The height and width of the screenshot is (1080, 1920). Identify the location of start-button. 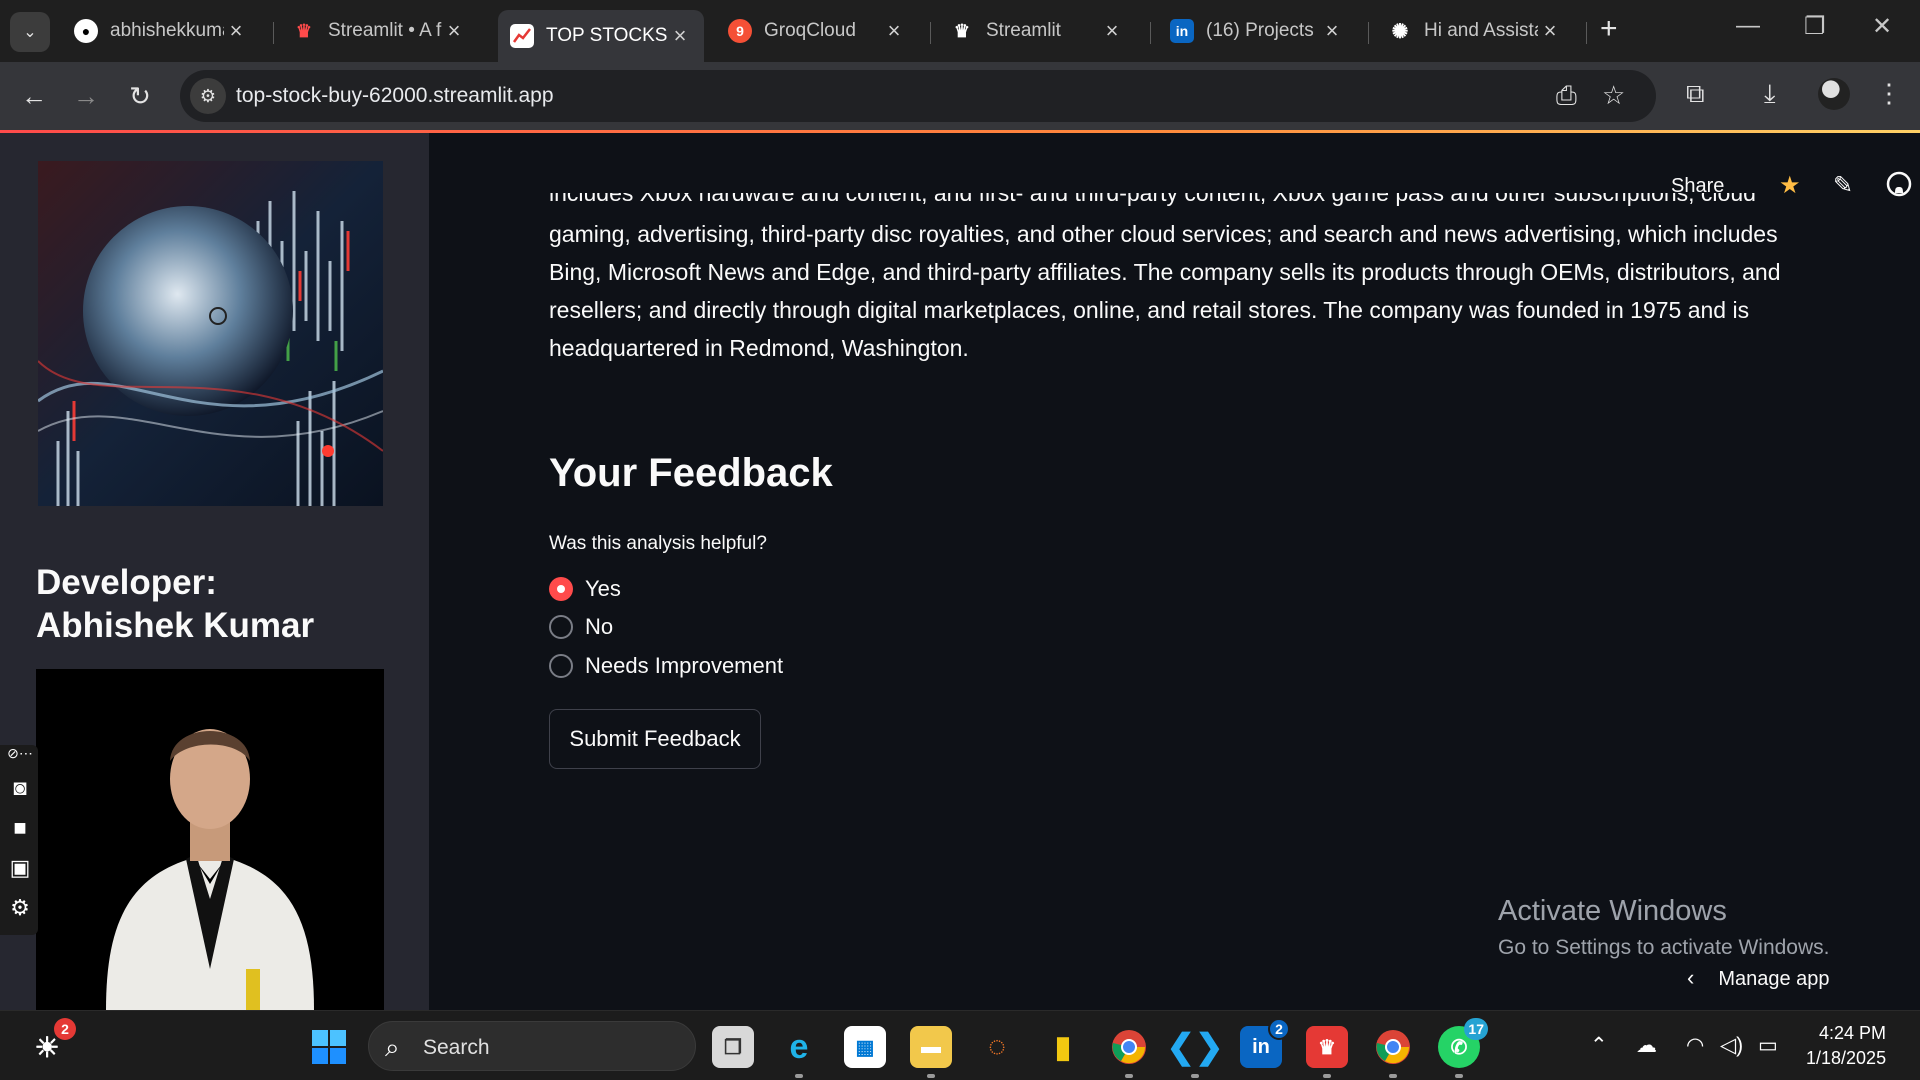
(329, 1047).